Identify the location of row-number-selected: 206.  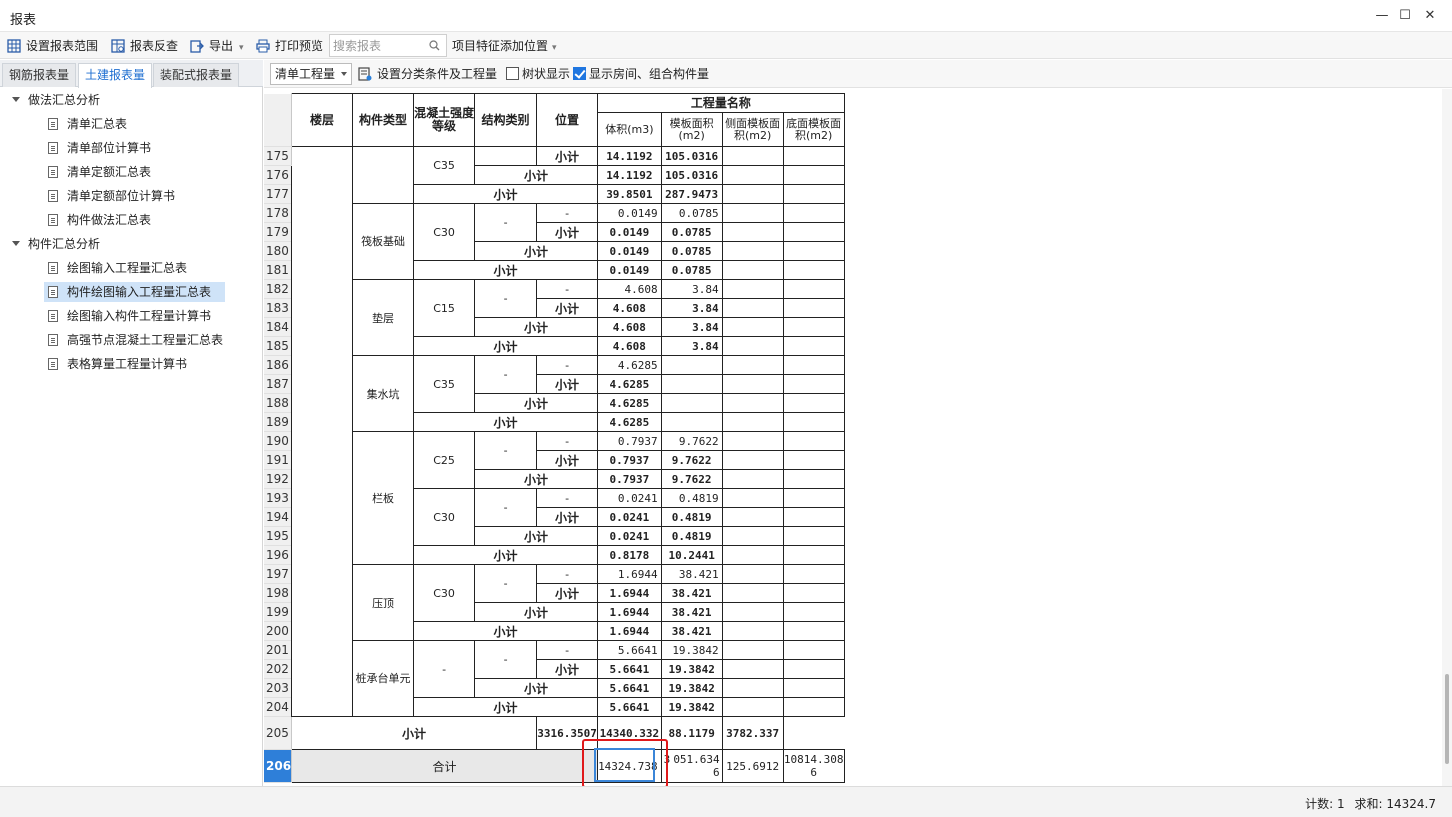
(278, 766).